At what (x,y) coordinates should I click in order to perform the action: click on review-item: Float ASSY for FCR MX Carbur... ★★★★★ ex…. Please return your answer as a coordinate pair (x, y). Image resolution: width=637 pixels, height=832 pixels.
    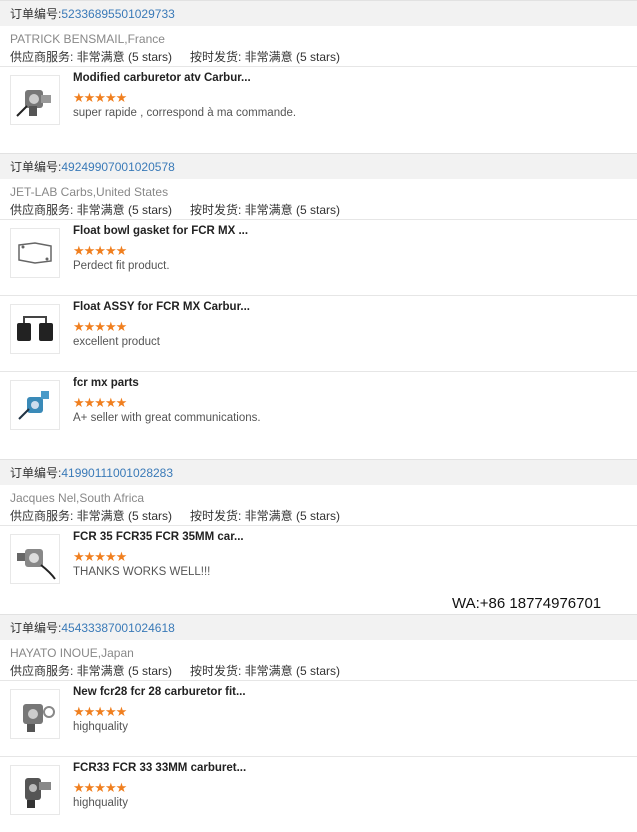
    Looking at the image, I should click on (318, 333).